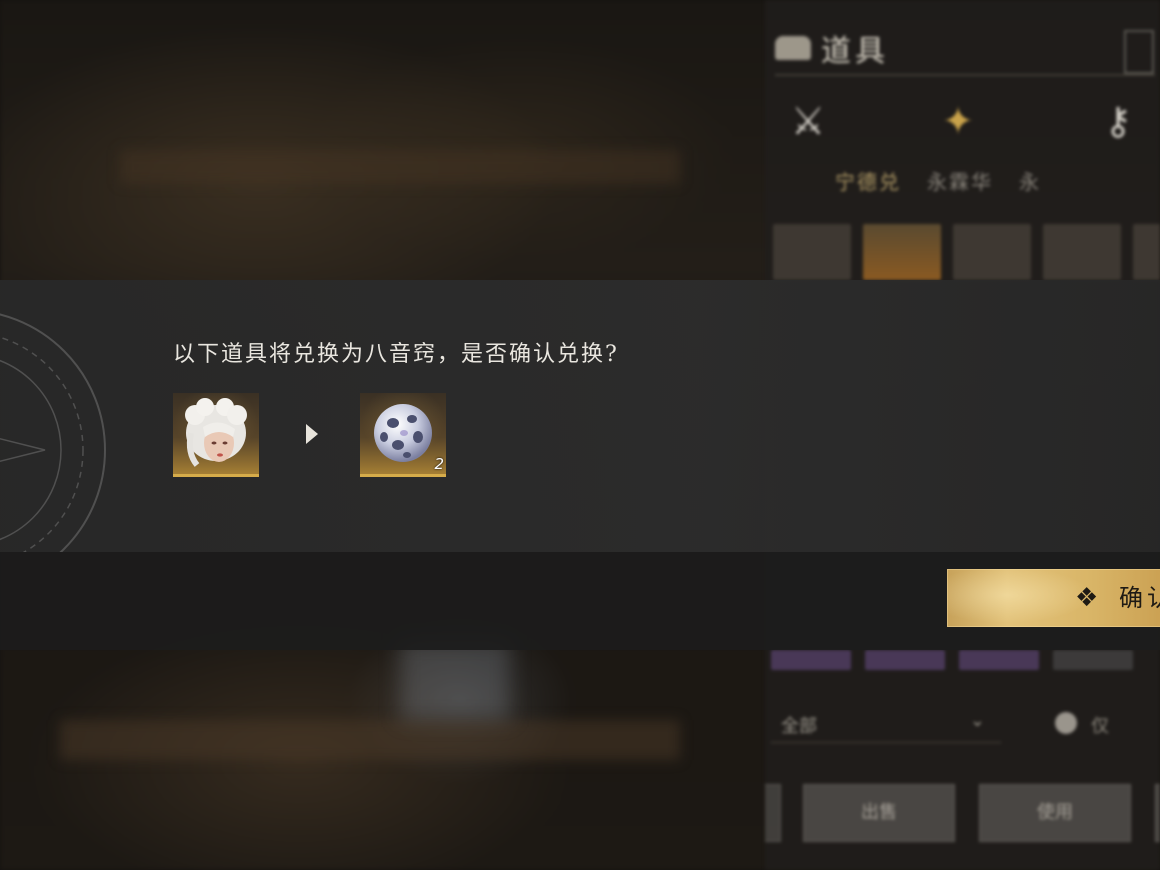  Describe the element at coordinates (952, 660) in the screenshot. I see `rarity-bars` at that location.